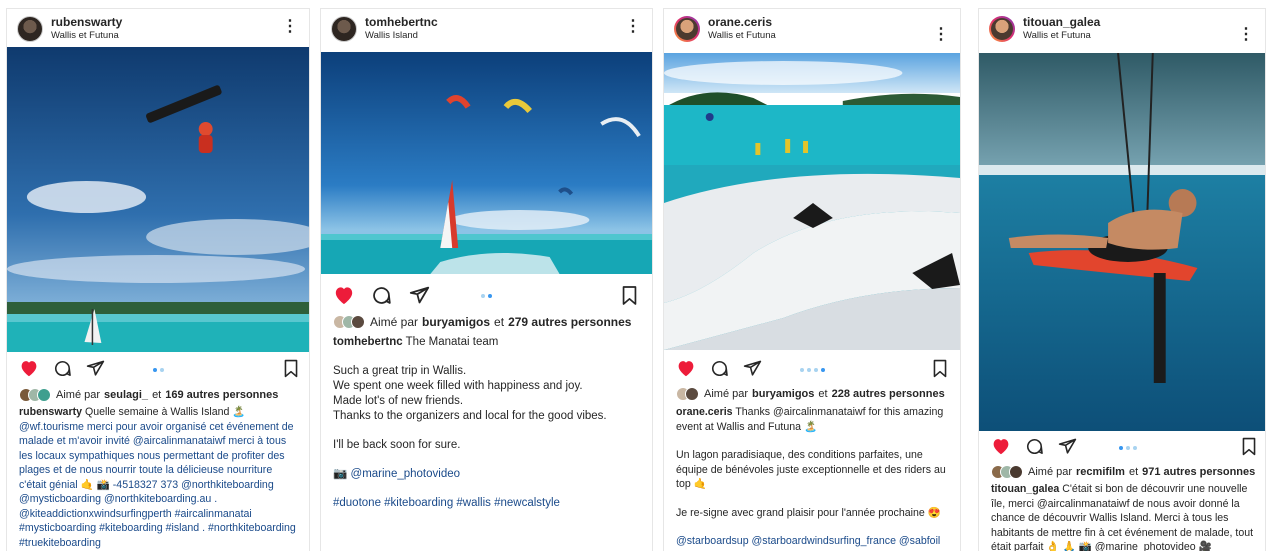 This screenshot has height=551, width=1266. Describe the element at coordinates (368, 342) in the screenshot. I see `caption-username: tomhebertnc` at that location.